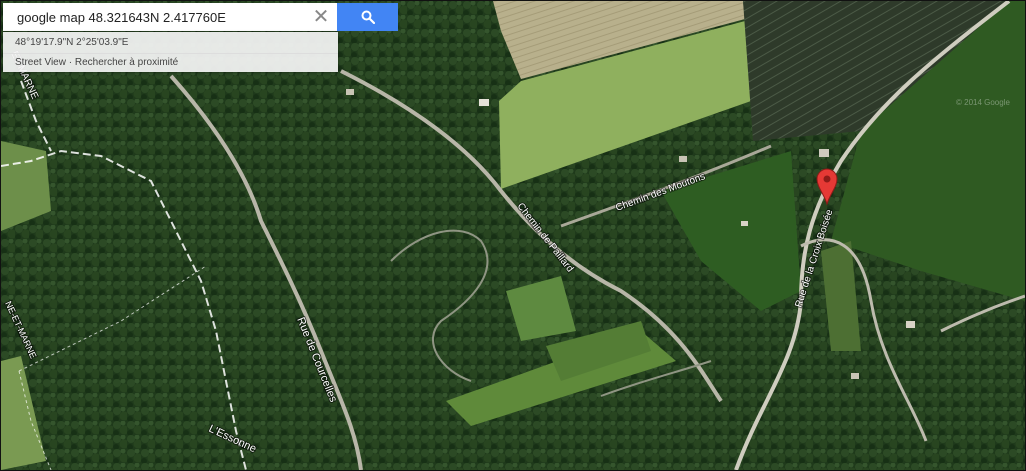 The height and width of the screenshot is (471, 1026). I want to click on search-button, so click(367, 17).